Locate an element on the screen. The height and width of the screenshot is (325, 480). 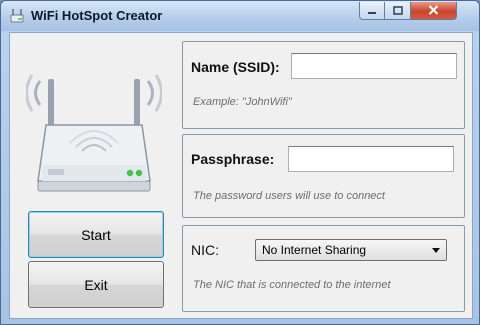
passphrase-hint: The password users will use to connect is located at coordinates (289, 196).